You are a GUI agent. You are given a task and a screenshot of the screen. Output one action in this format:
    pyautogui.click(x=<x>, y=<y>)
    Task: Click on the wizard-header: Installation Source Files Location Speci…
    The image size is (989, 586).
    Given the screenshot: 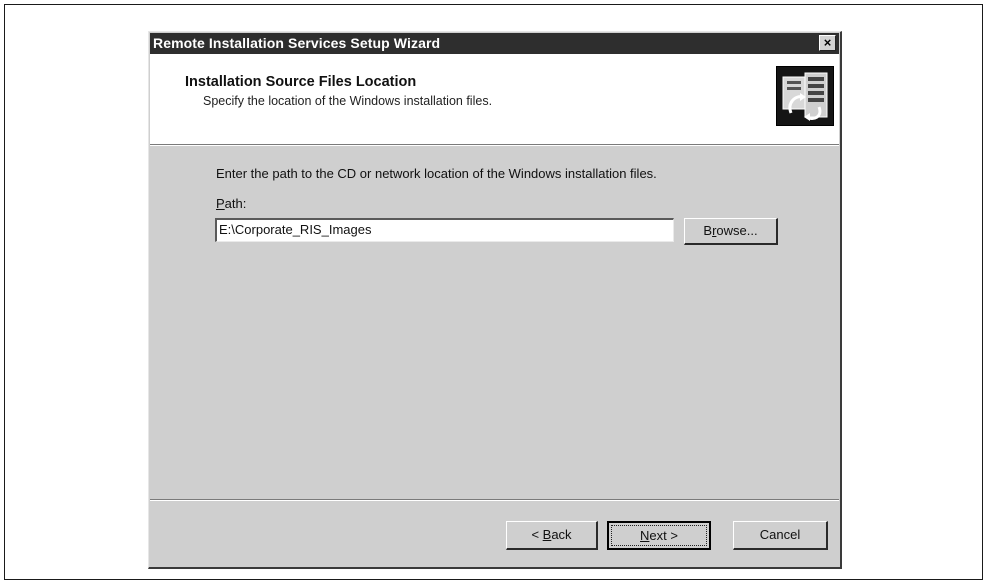 What is the action you would take?
    pyautogui.click(x=494, y=99)
    